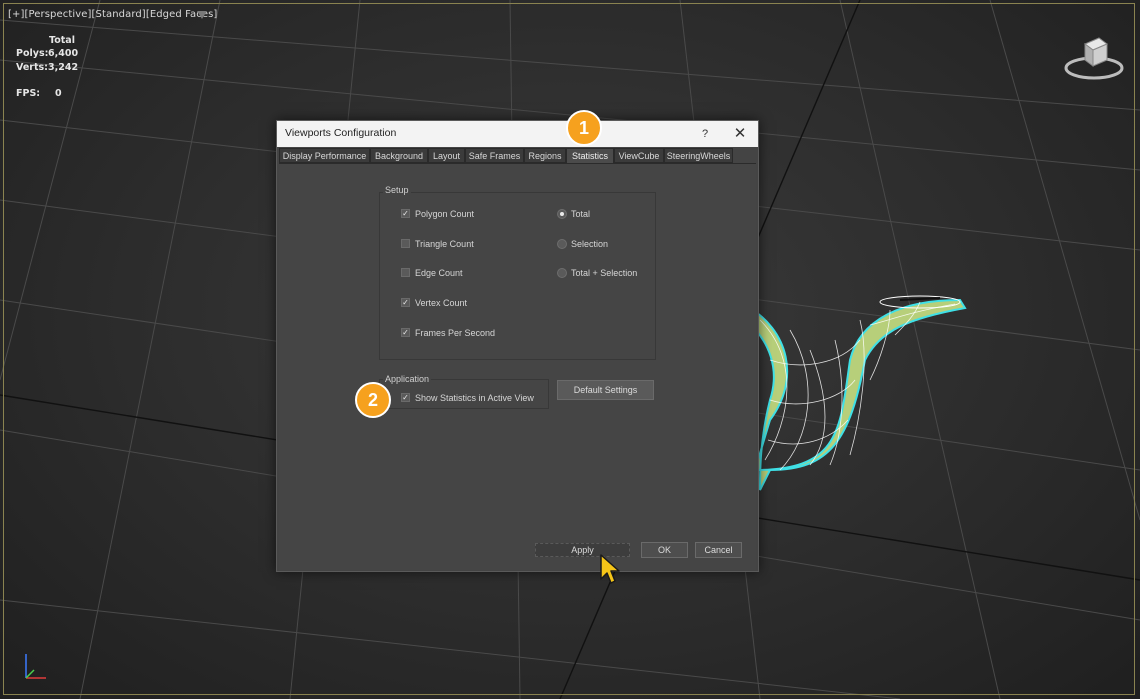 This screenshot has width=1140, height=699. Describe the element at coordinates (855, 393) in the screenshot. I see `tube-mesh` at that location.